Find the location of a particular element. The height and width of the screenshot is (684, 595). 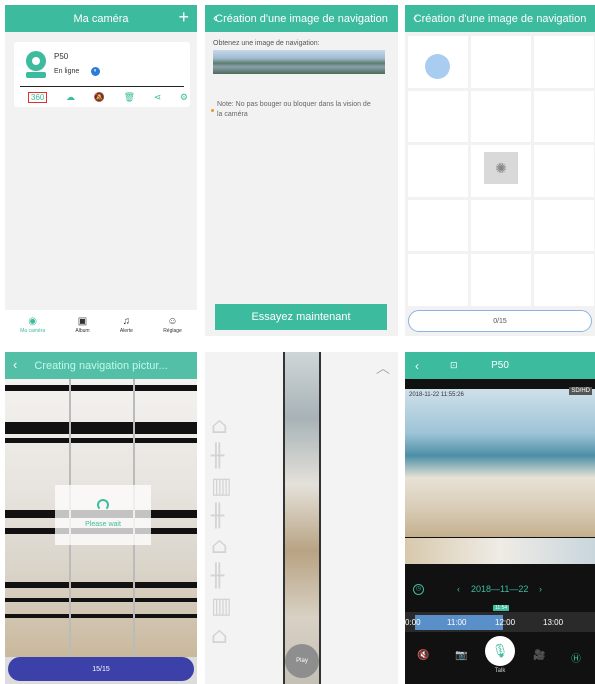

bell-icon: ♫ is located at coordinates (126, 321).